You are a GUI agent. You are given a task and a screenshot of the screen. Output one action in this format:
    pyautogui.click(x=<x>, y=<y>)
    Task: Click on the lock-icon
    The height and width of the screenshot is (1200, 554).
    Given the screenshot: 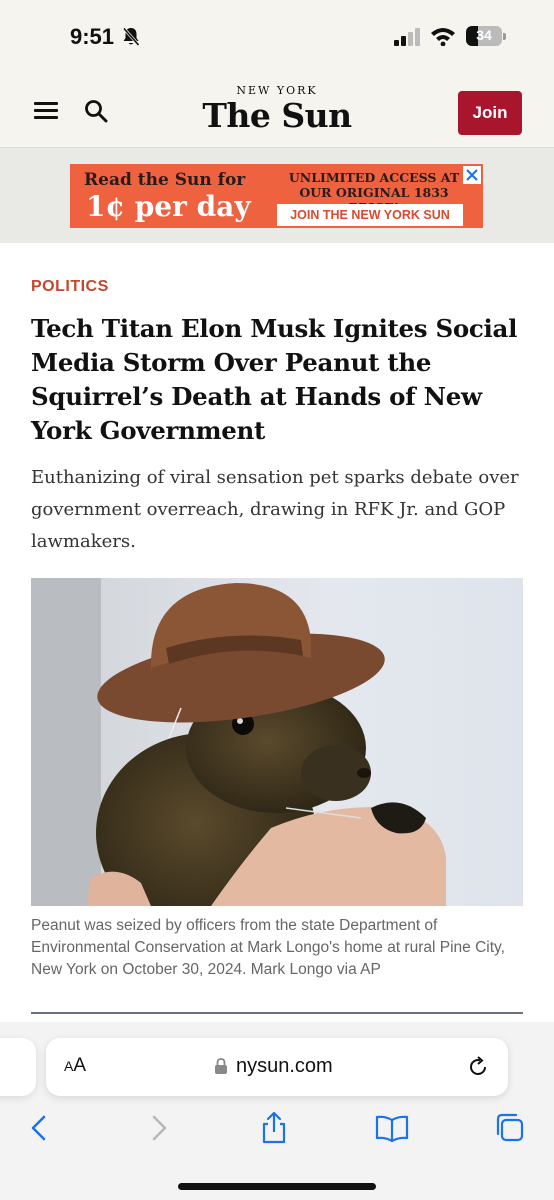 What is the action you would take?
    pyautogui.click(x=221, y=1066)
    